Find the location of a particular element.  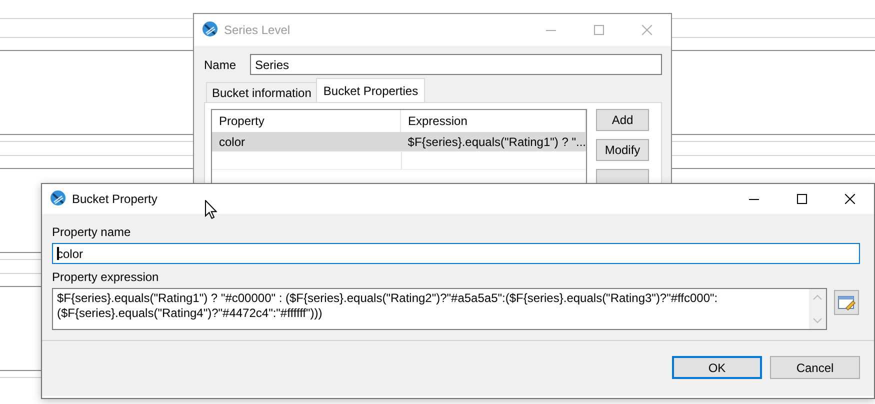

field-label: Property name is located at coordinates (92, 232).